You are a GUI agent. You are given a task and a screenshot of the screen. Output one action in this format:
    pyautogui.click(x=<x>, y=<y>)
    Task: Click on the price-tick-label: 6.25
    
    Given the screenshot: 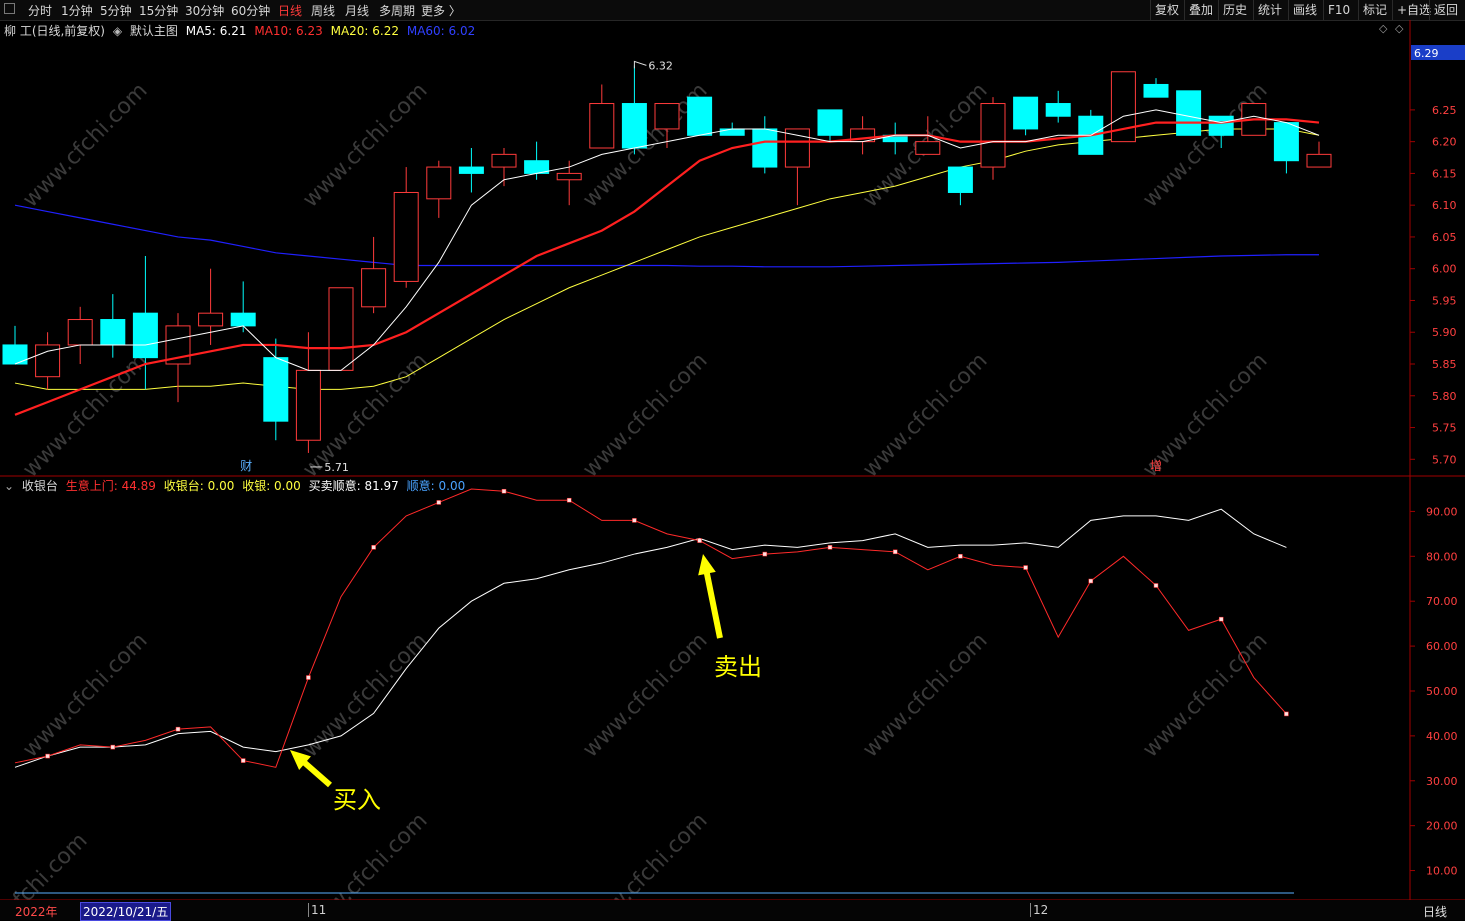 What is the action you would take?
    pyautogui.click(x=1444, y=110)
    